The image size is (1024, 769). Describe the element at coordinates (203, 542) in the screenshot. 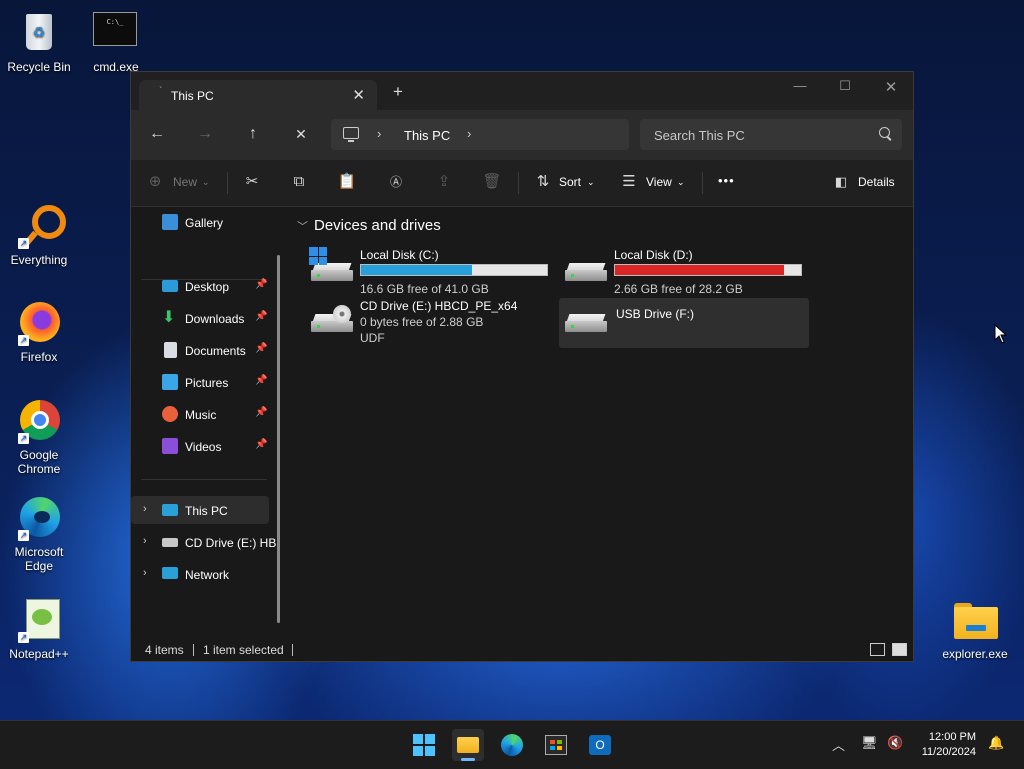

I see `sidebar-item-cd-drive: › CD Drive (E:) HB` at that location.